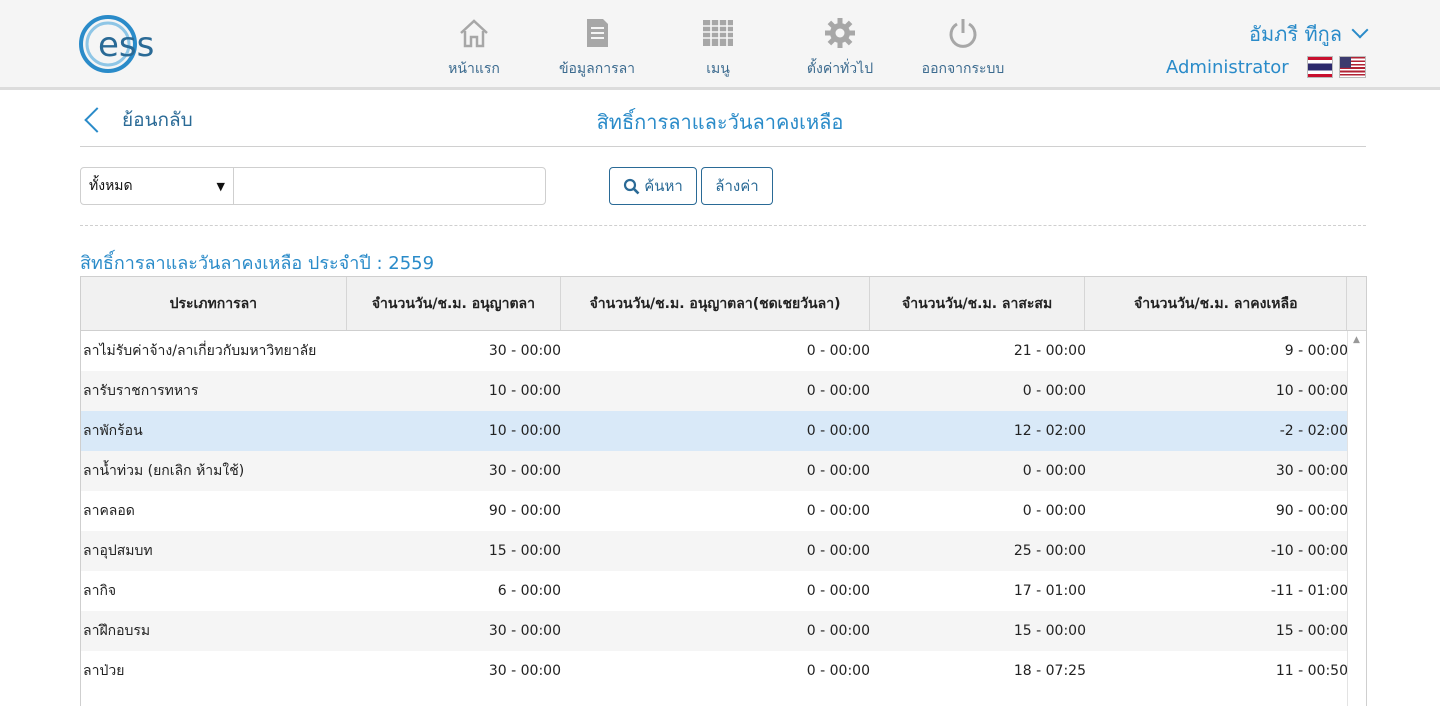 This screenshot has height=706, width=1440. Describe the element at coordinates (126, 45) in the screenshot. I see `logo-letter-e: ess` at that location.